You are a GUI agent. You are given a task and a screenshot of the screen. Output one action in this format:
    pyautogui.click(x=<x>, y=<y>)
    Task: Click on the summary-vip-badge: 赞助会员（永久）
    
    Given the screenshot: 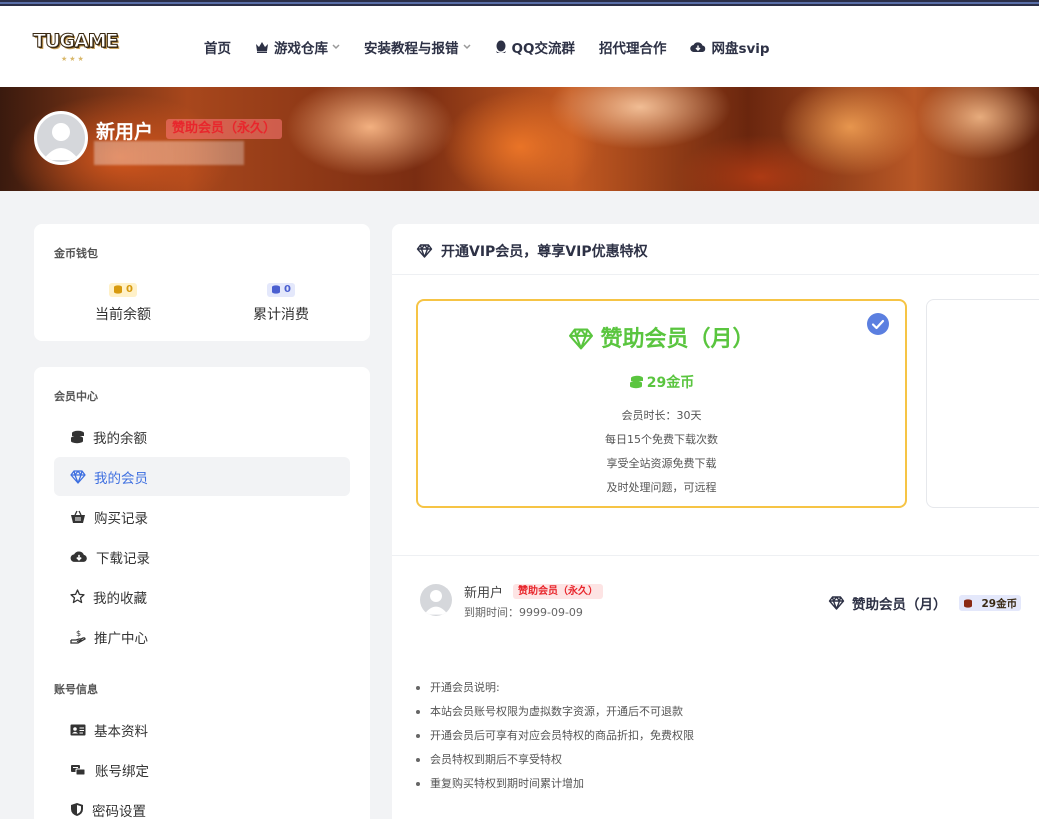 What is the action you would take?
    pyautogui.click(x=558, y=591)
    